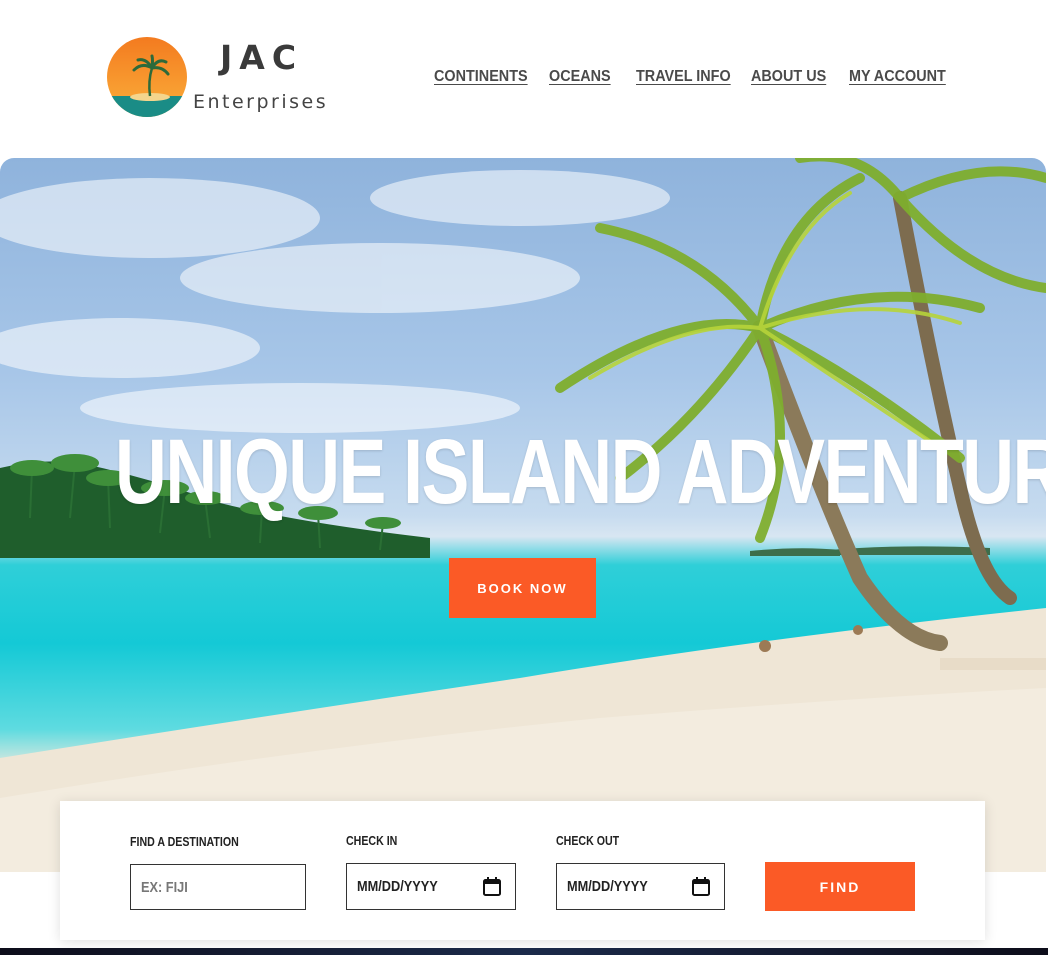 This screenshot has width=1048, height=955. What do you see at coordinates (184, 842) in the screenshot?
I see `destination-label: FIND A DESTINATION` at bounding box center [184, 842].